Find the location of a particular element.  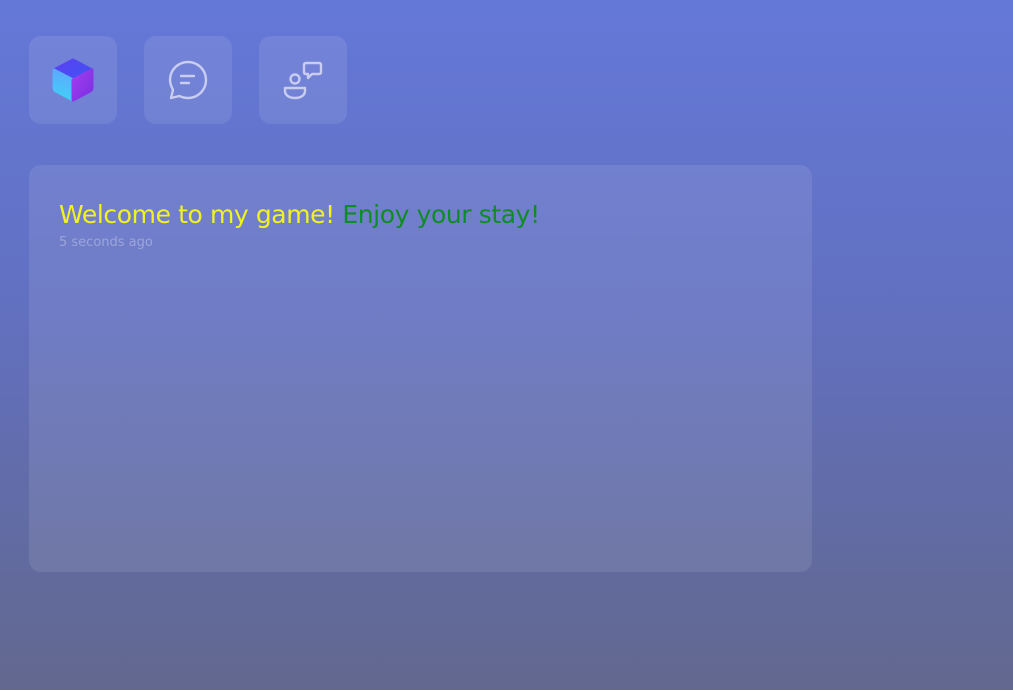

logo-button is located at coordinates (73, 80).